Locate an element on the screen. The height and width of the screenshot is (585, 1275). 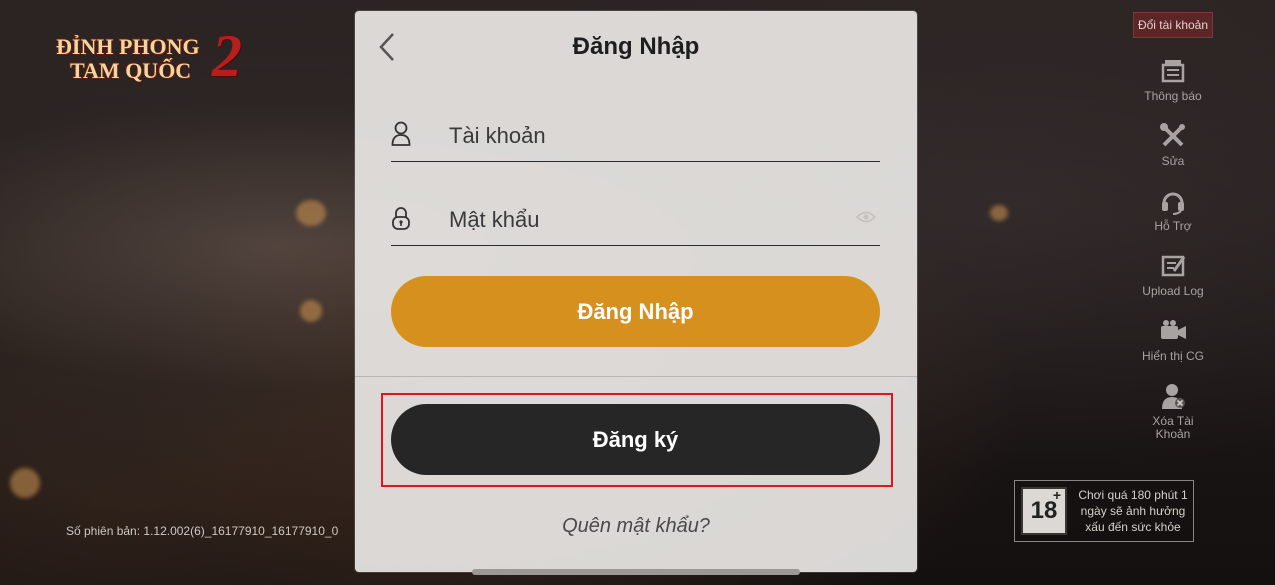
forgot-password-link: Quên mật khẩu? is located at coordinates (636, 526).